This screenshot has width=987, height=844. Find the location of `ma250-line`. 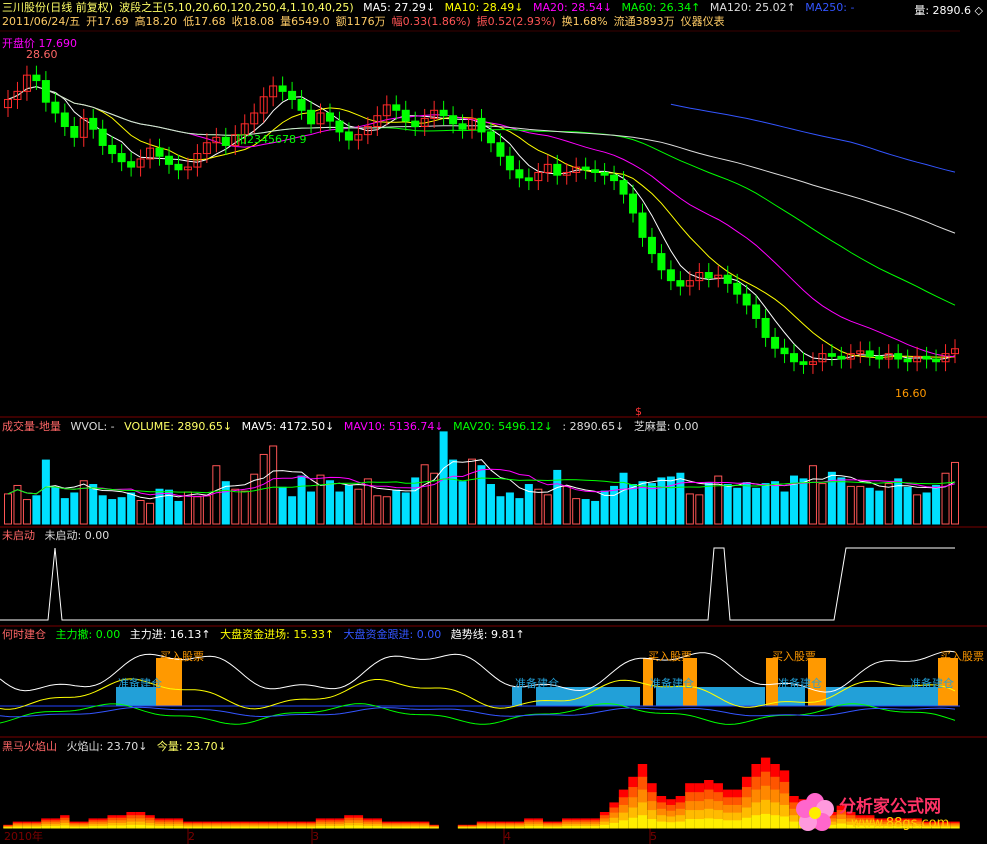

ma250-line is located at coordinates (813, 138).